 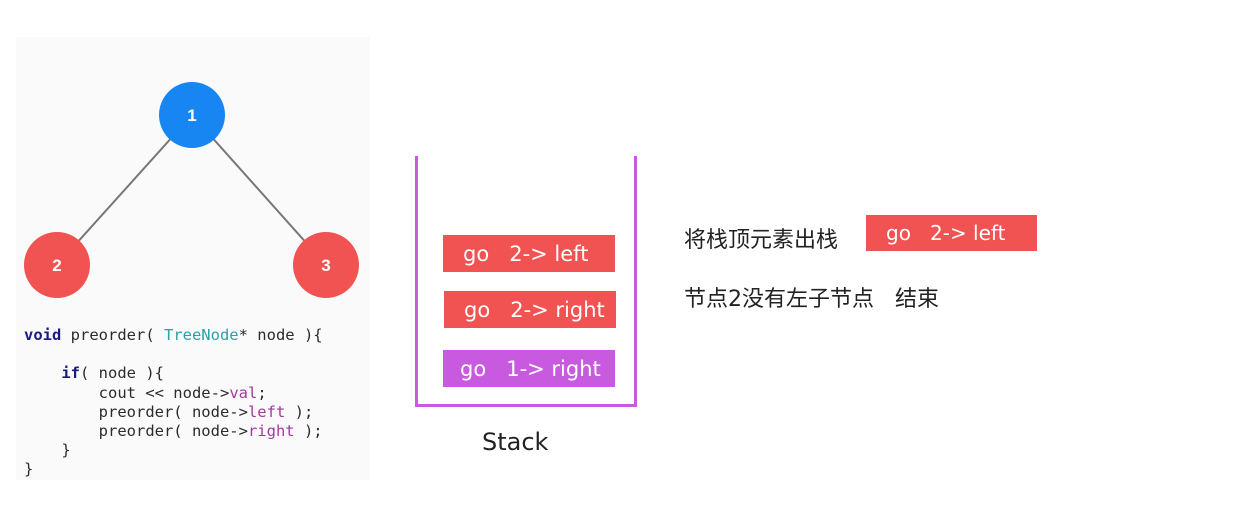 I want to click on stack-frame-2: go 2-> right, so click(x=530, y=309).